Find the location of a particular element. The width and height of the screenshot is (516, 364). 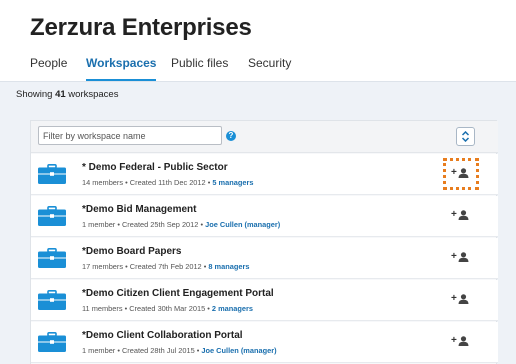

managers-link: 2 managers is located at coordinates (232, 308).